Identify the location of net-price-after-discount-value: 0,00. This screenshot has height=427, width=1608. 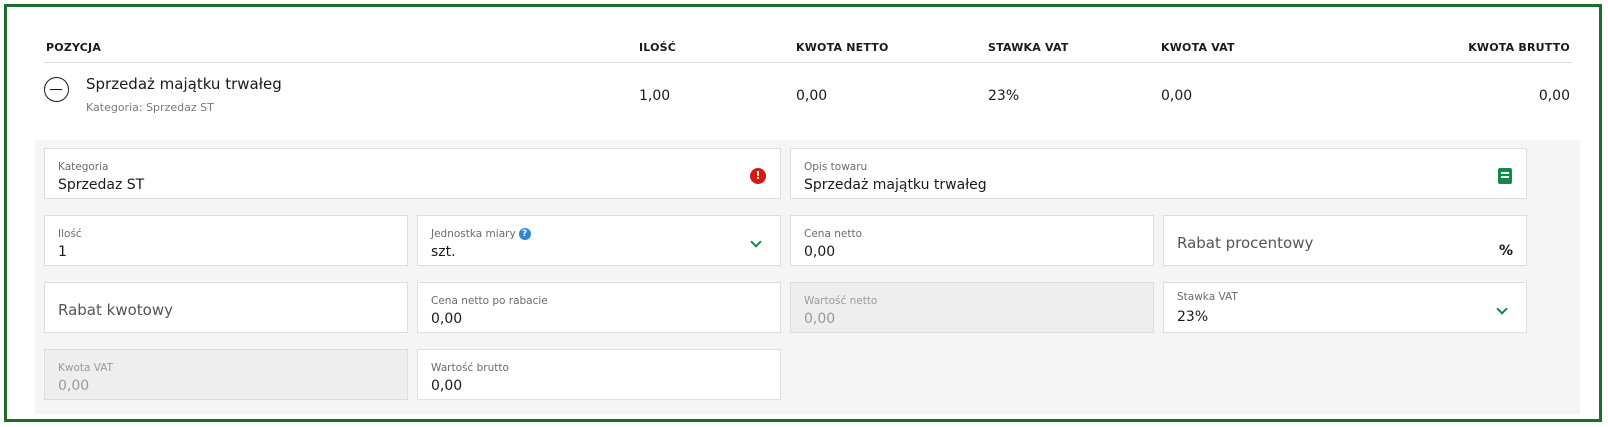
(447, 319).